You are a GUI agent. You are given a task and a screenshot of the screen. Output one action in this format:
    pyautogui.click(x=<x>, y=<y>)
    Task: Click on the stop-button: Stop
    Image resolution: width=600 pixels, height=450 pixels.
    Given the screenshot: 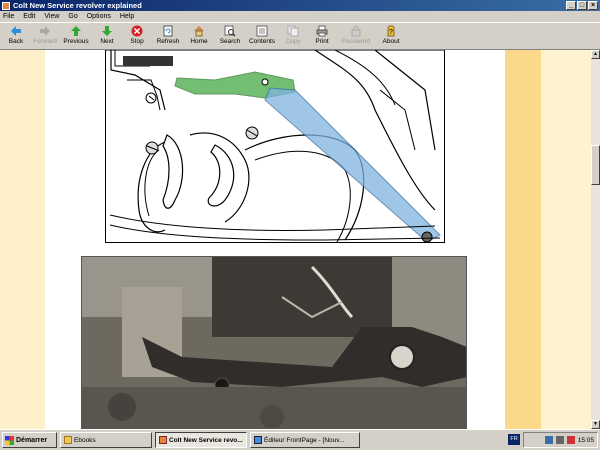 What is the action you would take?
    pyautogui.click(x=137, y=36)
    